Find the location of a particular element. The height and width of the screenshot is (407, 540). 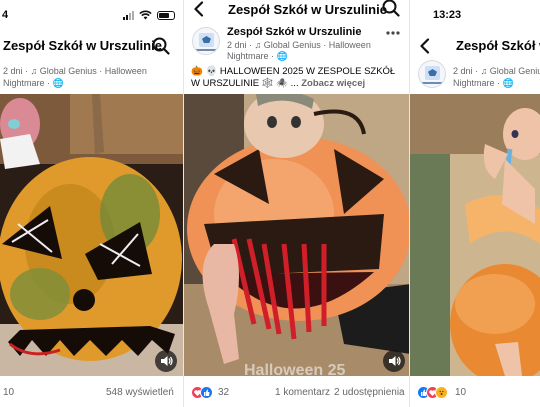

post-footer: 10 548 wyświetleń is located at coordinates (91, 393).